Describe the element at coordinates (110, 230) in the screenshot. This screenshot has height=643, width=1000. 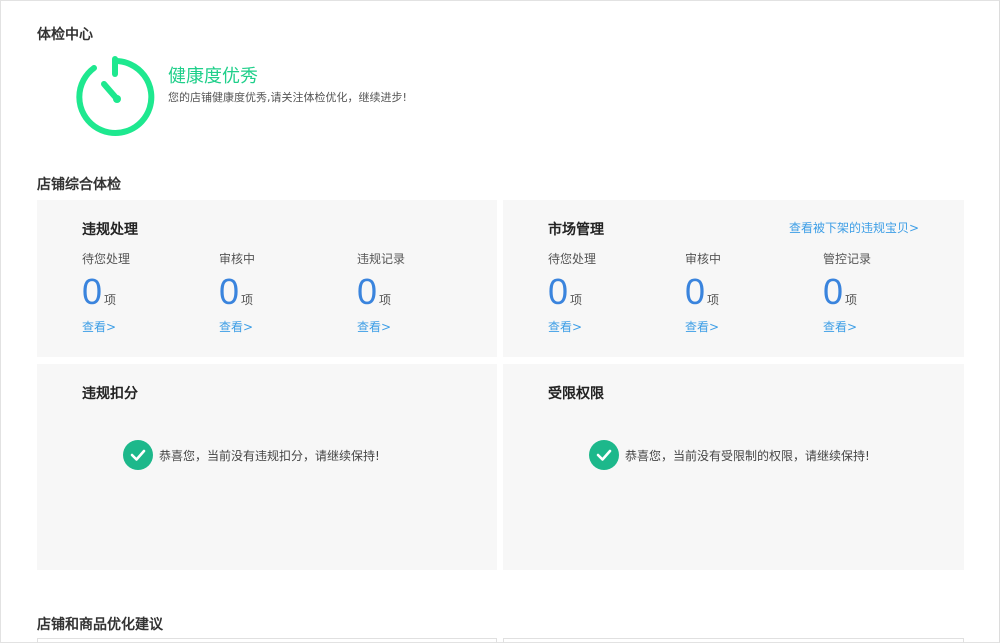
I see `violation-card-title: 违规处理` at that location.